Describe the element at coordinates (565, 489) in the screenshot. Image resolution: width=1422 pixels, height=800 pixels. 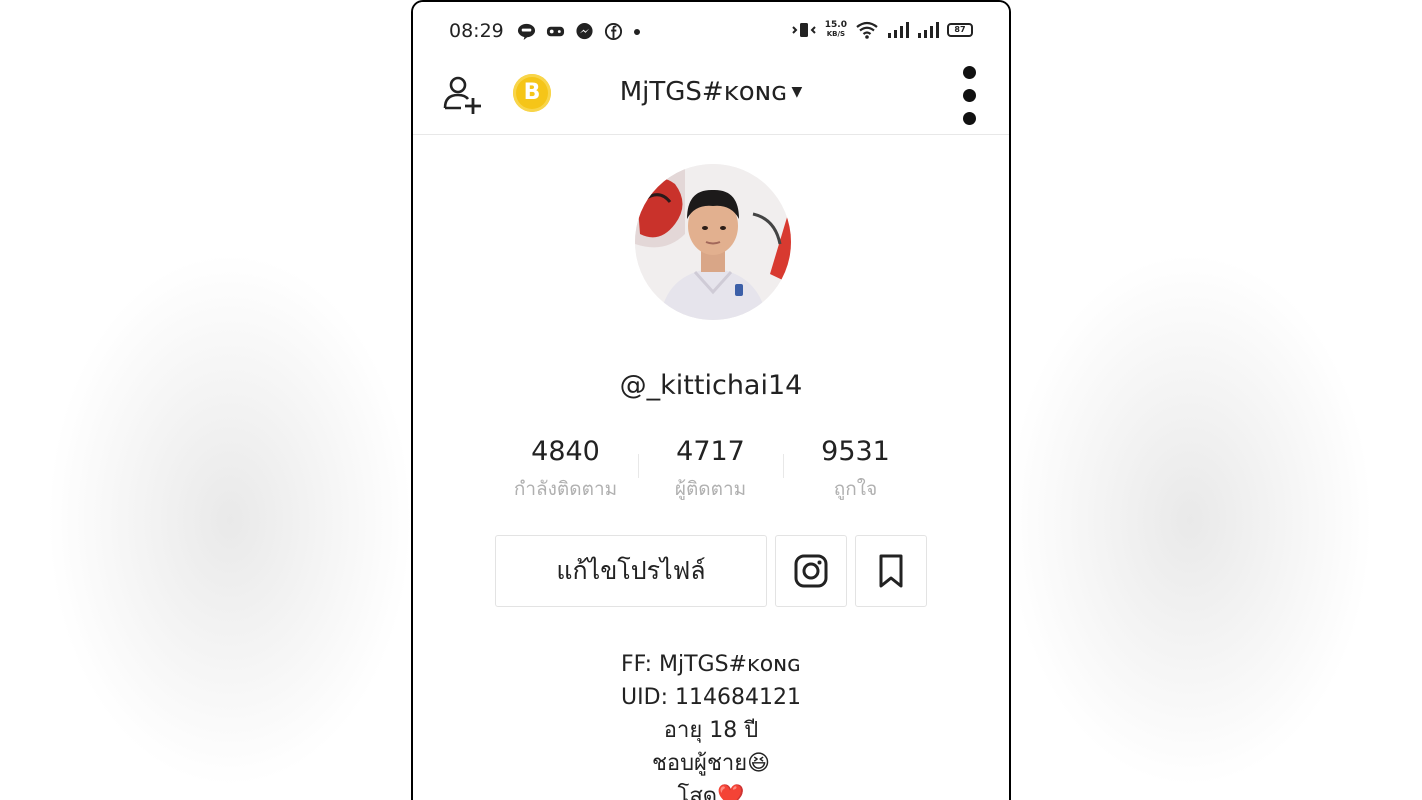
I see `stat-label: กำลังติดตาม` at that location.